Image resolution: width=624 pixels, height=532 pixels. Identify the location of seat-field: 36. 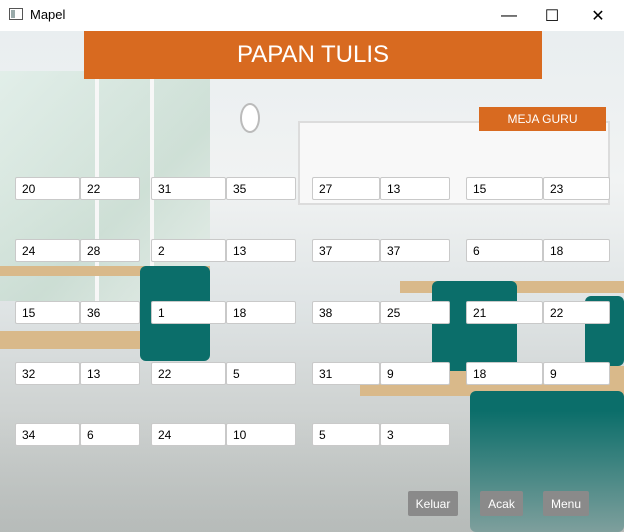
(110, 312).